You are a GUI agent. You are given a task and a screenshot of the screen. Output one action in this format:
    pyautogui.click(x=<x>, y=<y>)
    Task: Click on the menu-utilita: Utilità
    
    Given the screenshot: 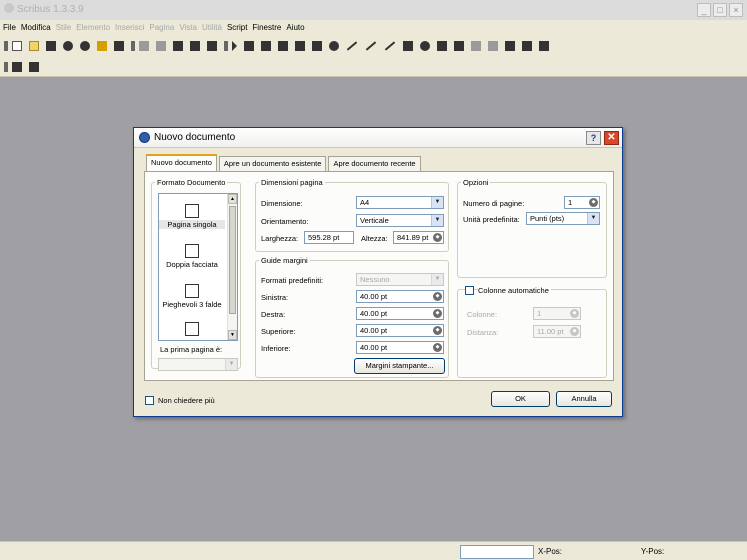 What is the action you would take?
    pyautogui.click(x=212, y=27)
    